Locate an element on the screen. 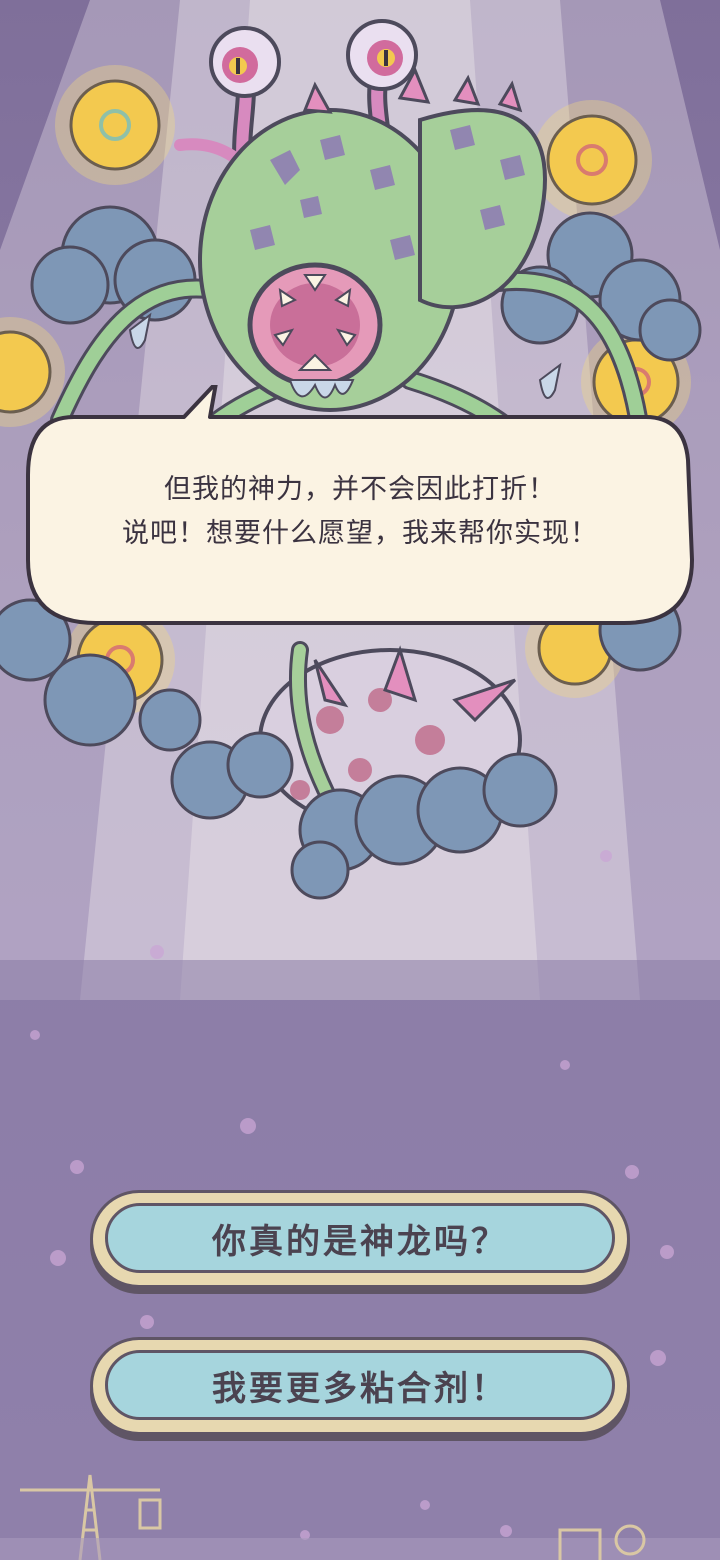  ground-silhouette is located at coordinates (360, 1517).